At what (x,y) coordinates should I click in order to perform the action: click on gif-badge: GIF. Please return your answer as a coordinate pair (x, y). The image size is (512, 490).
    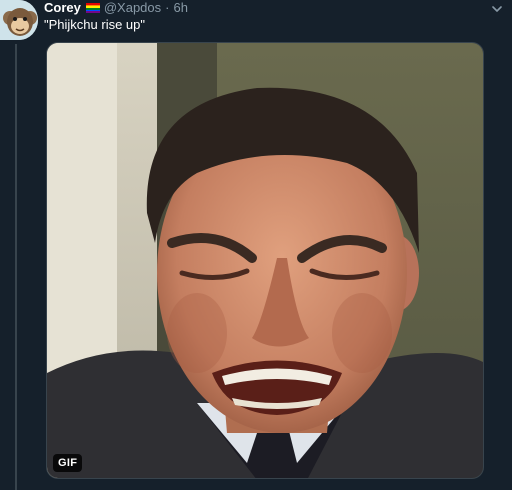
    Looking at the image, I should click on (68, 463).